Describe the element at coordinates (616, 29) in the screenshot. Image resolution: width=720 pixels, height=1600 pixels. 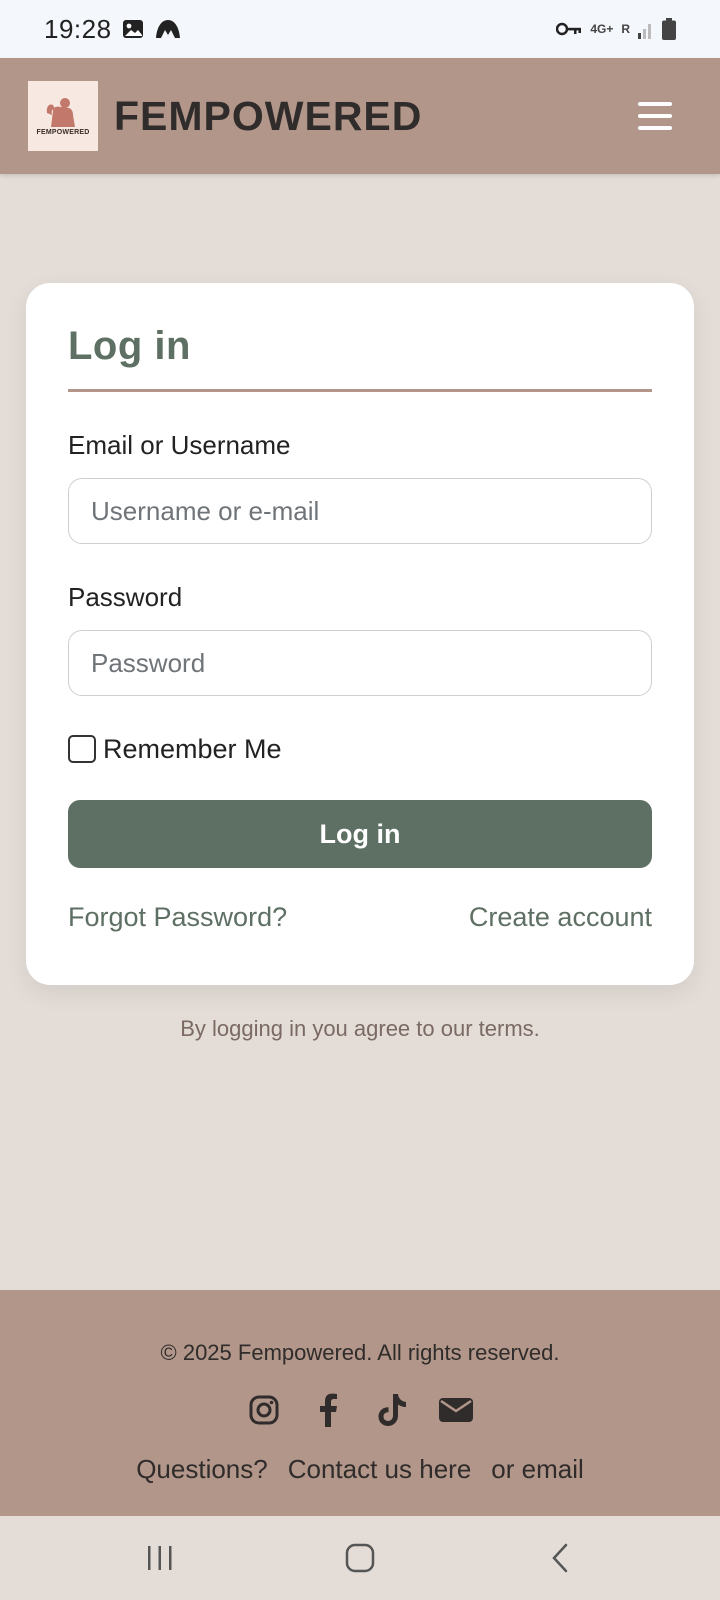
I see `status-bar-right: 4G+ R` at that location.